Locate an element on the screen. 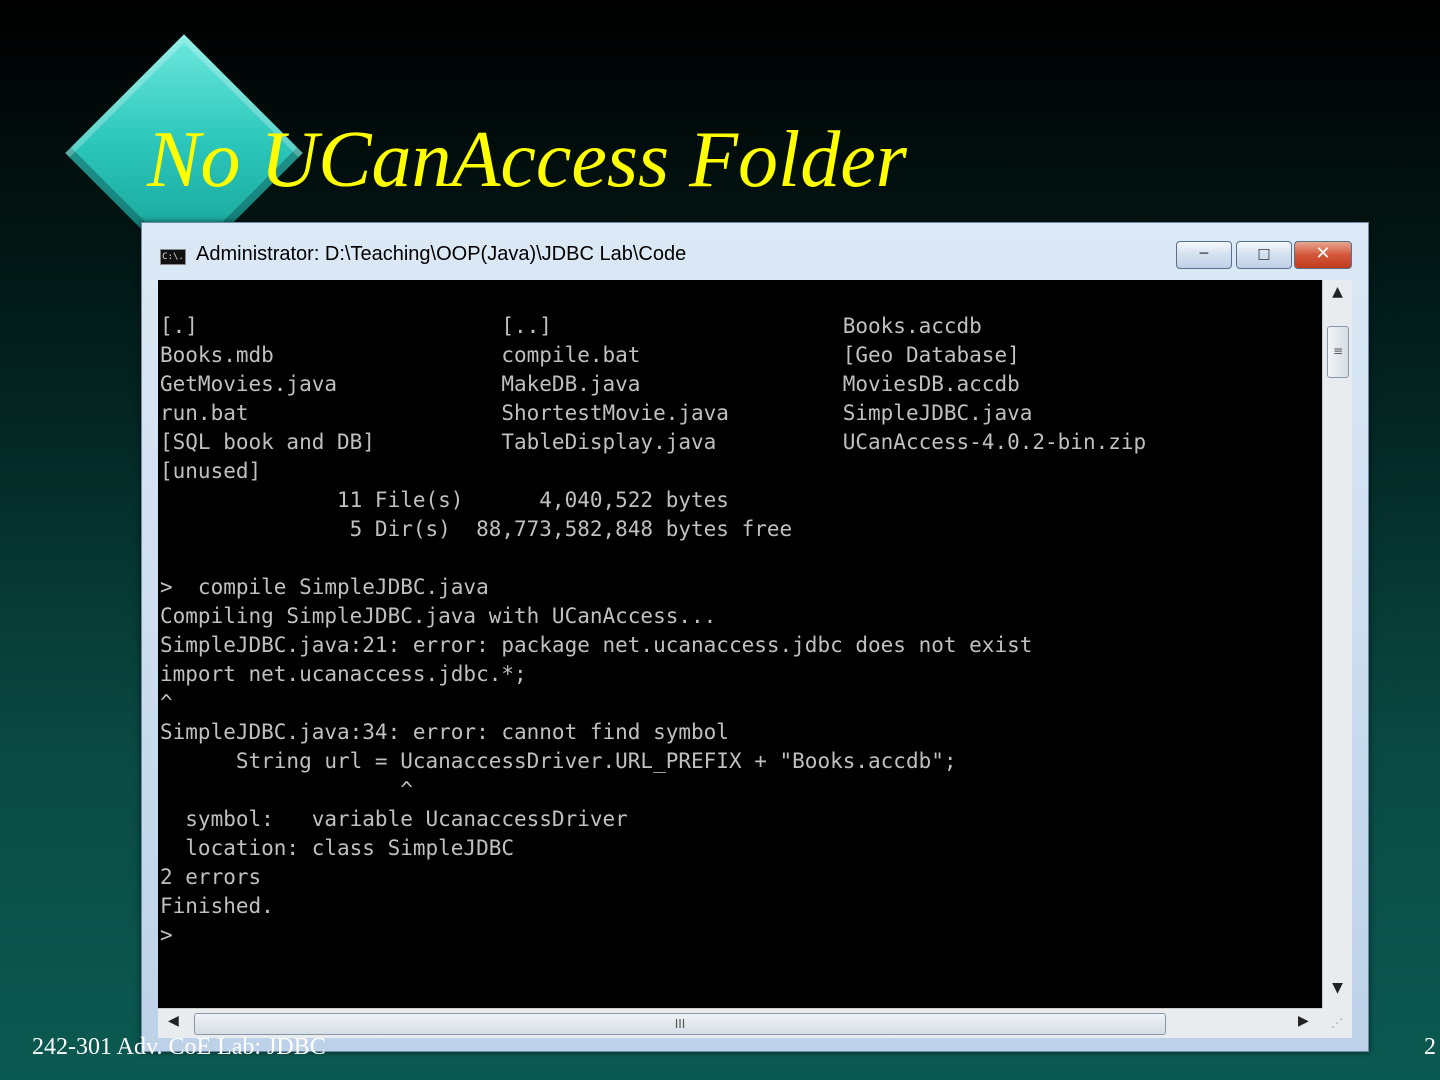 The image size is (1440, 1080). console-line: 5 Dir(s) 88,773,582,848 bytes free is located at coordinates (476, 529).